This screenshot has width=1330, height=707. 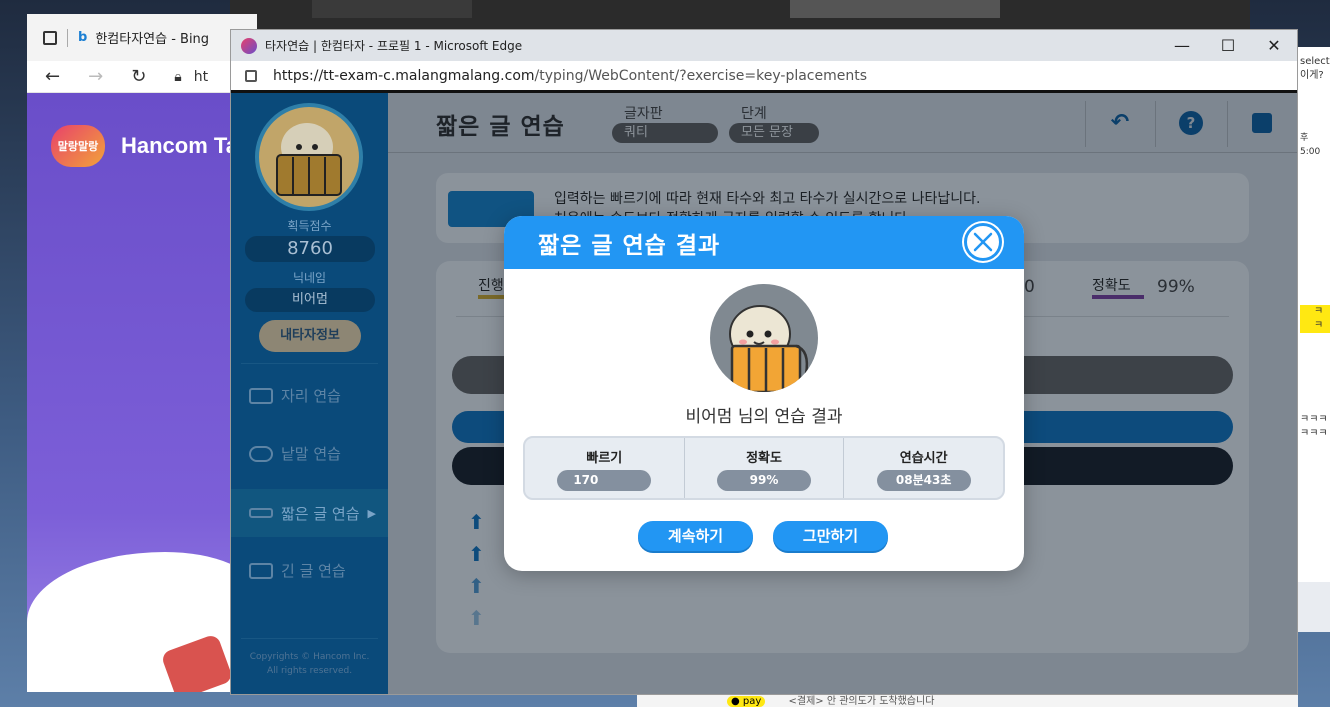 What do you see at coordinates (1228, 45) in the screenshot?
I see `maximize-button: ☐` at bounding box center [1228, 45].